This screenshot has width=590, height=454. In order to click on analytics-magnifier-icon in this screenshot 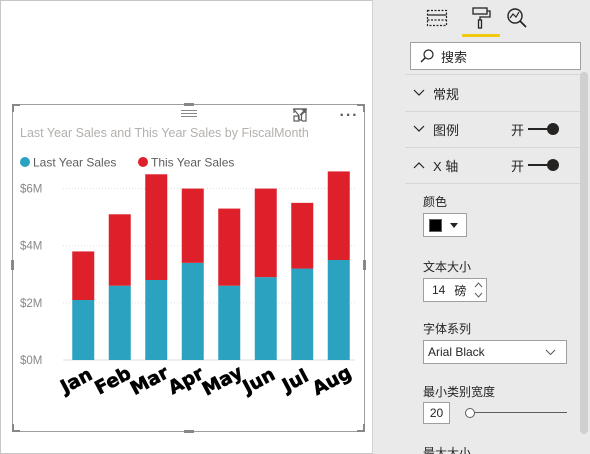, I will do `click(517, 18)`.